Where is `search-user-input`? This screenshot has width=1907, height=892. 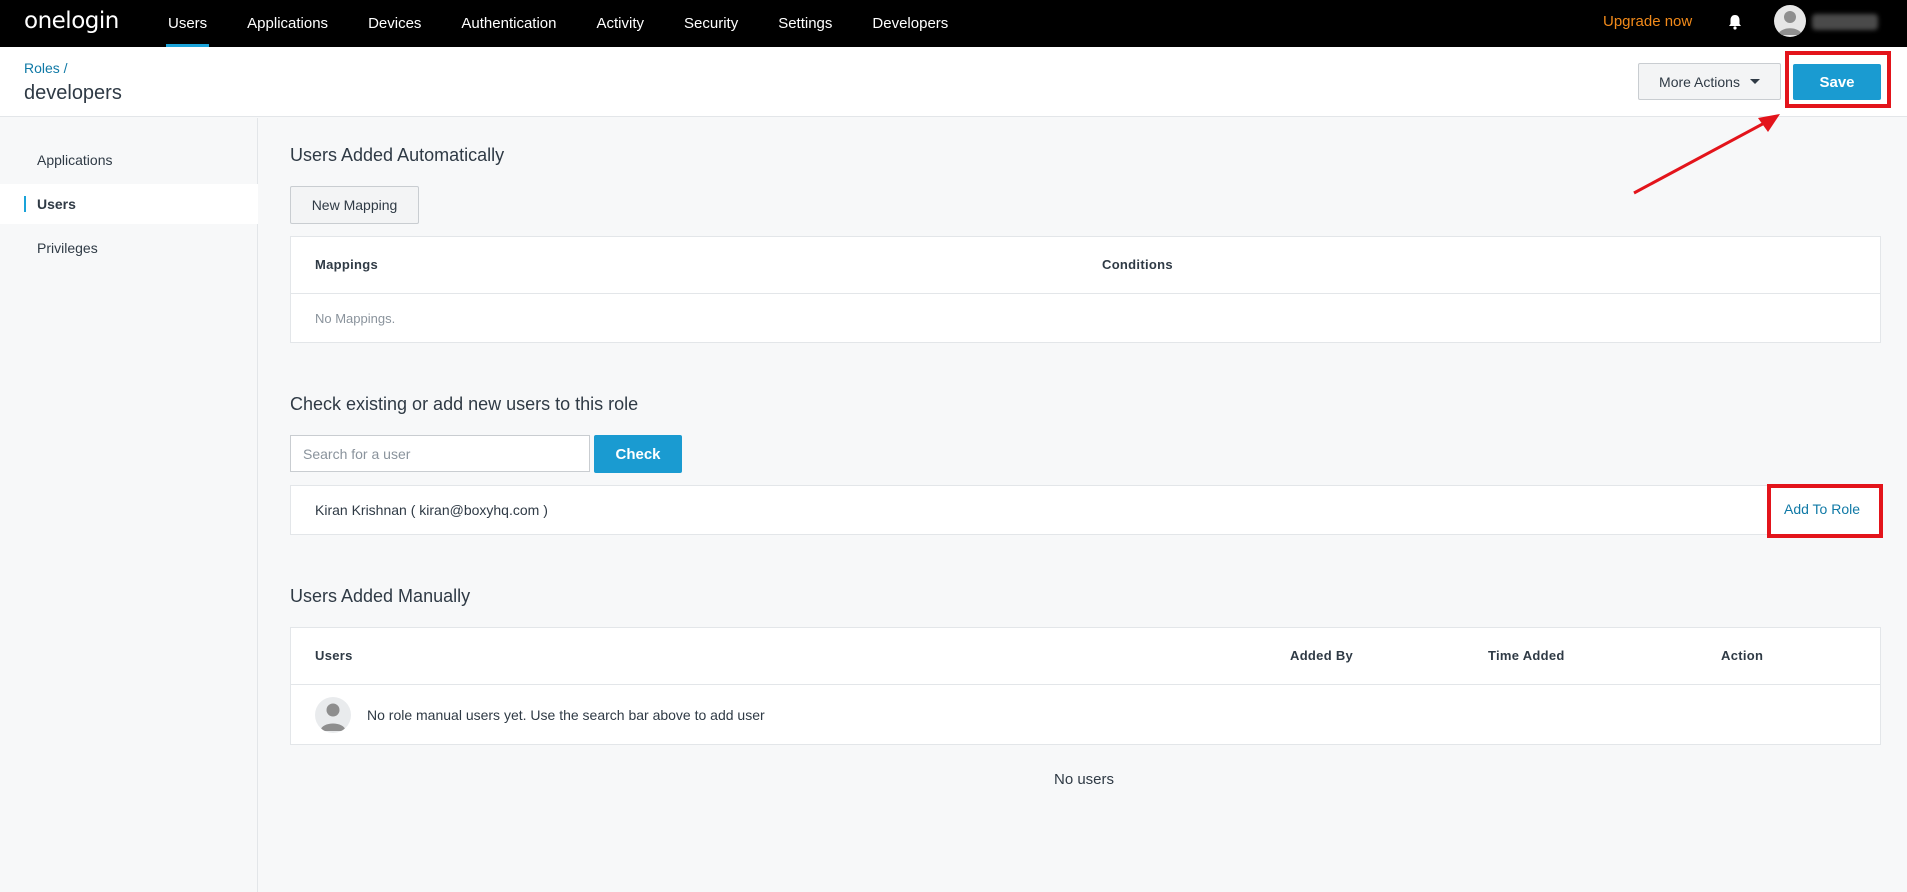
search-user-input is located at coordinates (440, 453).